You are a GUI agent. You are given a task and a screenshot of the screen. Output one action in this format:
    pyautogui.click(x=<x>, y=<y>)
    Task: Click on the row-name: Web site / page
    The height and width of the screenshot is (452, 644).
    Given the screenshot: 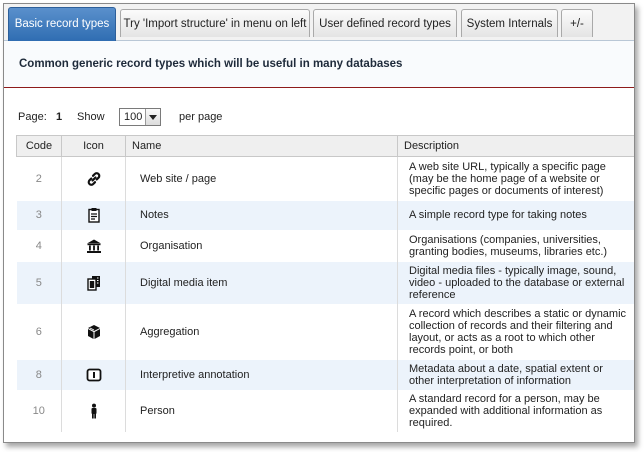 What is the action you would take?
    pyautogui.click(x=261, y=178)
    